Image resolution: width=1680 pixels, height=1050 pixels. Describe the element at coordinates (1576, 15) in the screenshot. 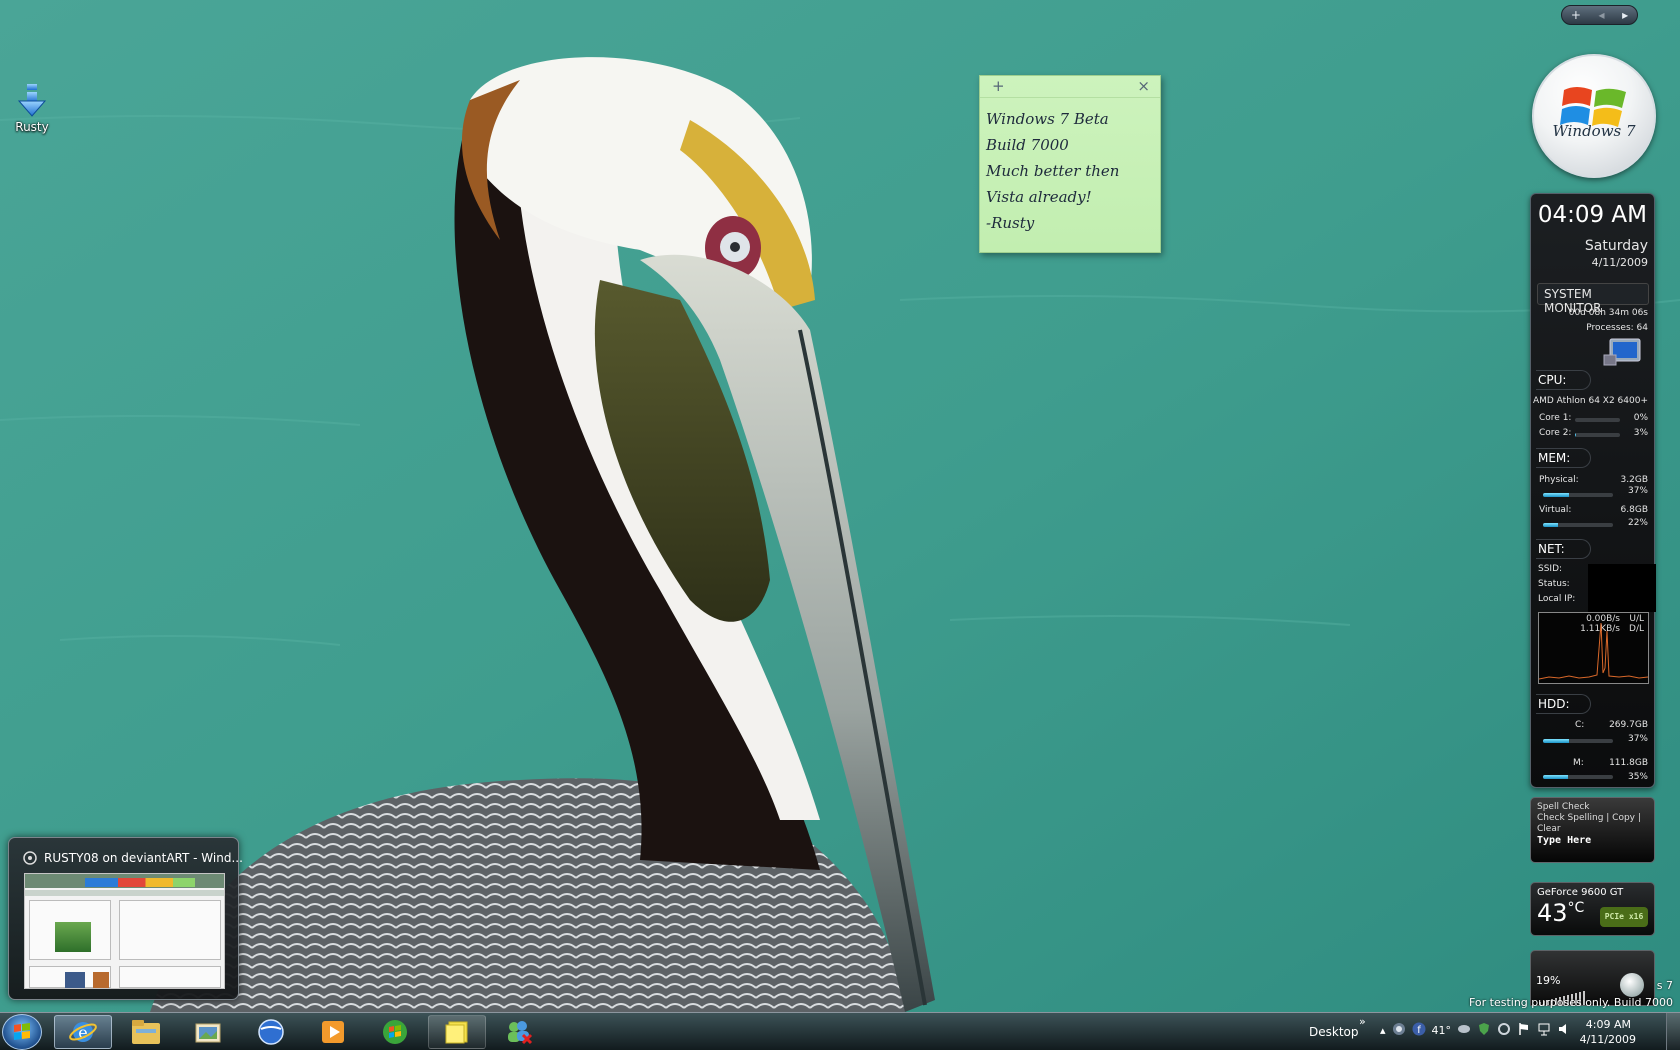

I see `add-gadget-button: +` at that location.